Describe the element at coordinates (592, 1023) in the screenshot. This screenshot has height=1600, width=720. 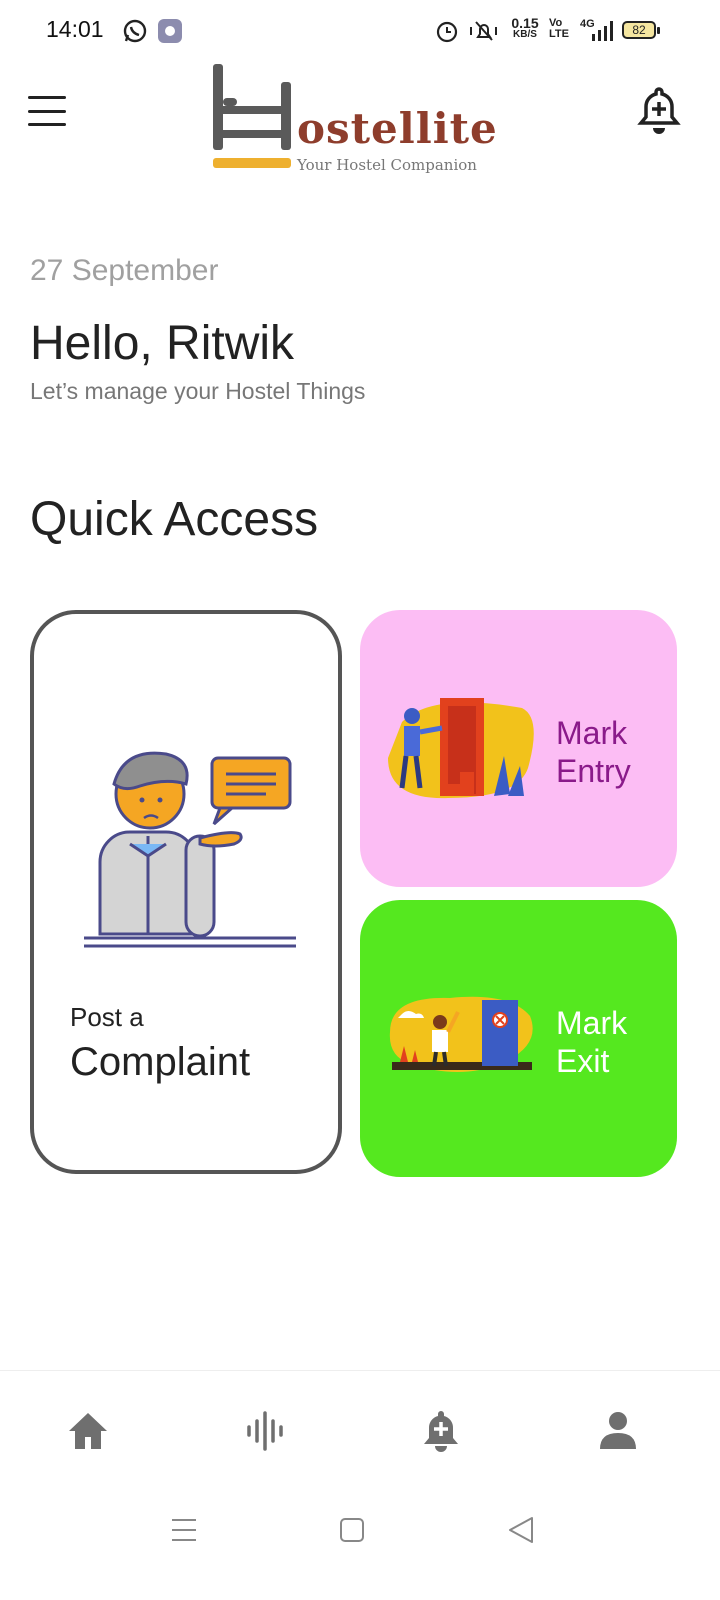
I see `exit-line1: Mark` at that location.